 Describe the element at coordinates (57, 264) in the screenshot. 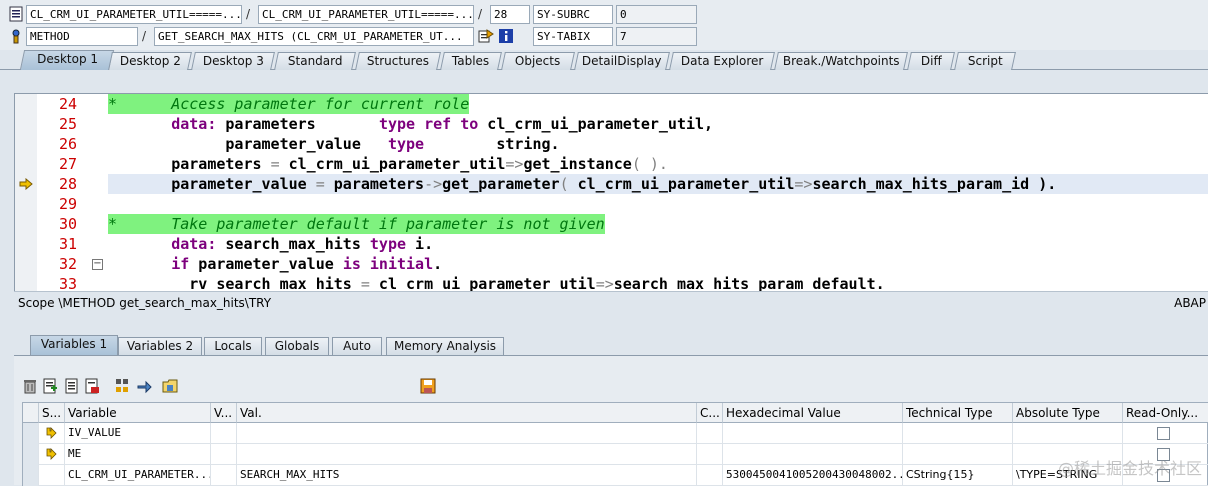

I see `line-number: 32` at that location.